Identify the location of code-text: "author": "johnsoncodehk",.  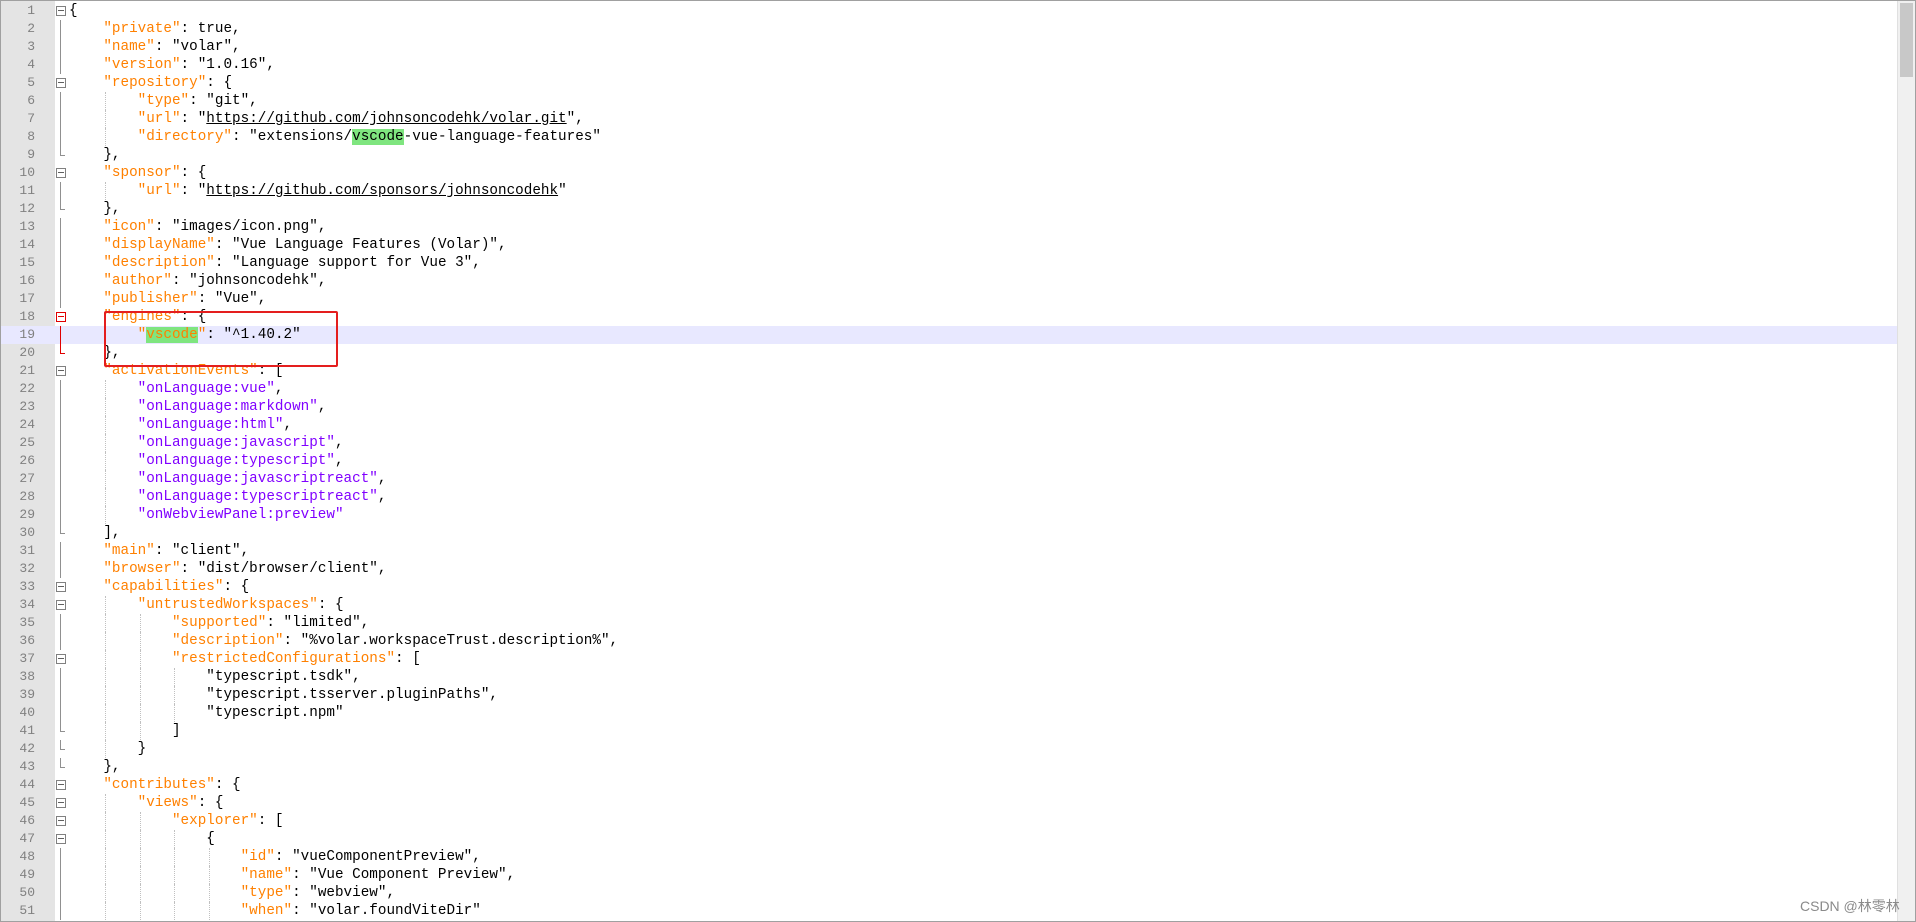
(197, 281).